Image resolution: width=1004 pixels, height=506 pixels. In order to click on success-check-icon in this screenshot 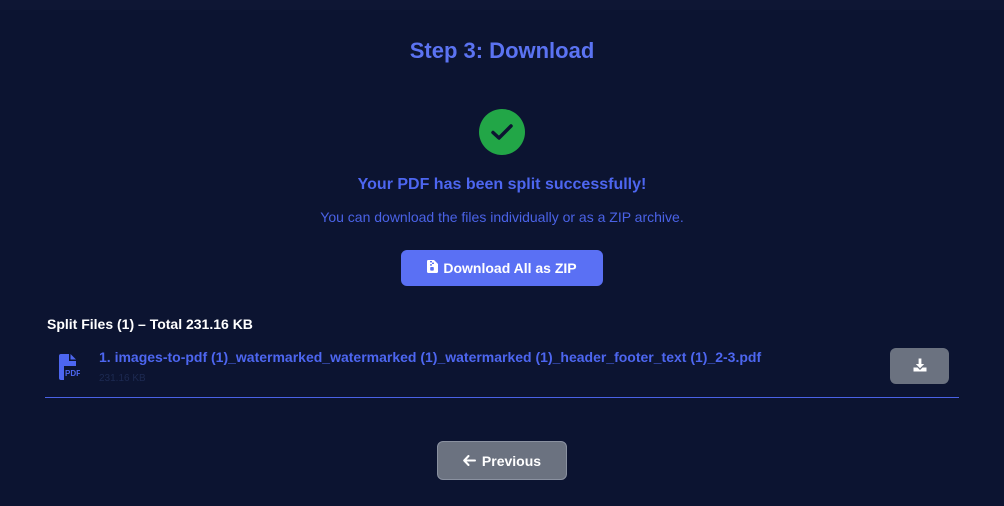, I will do `click(502, 132)`.